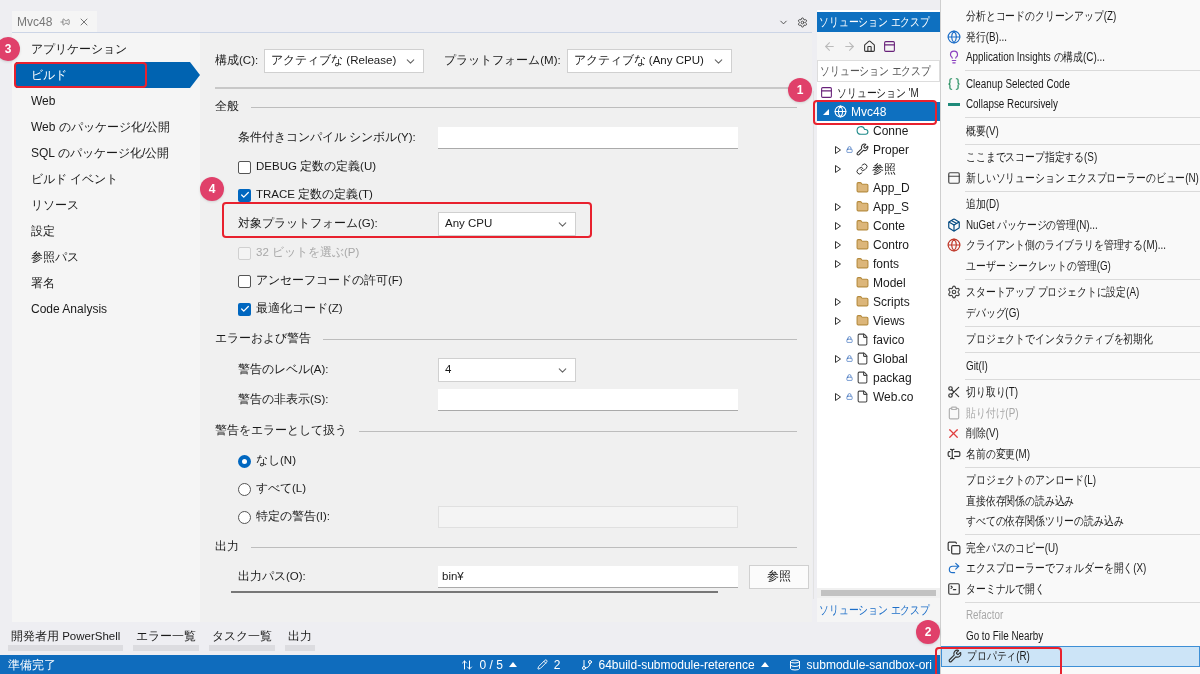  I want to click on tree-item: favico, so click(878, 339).